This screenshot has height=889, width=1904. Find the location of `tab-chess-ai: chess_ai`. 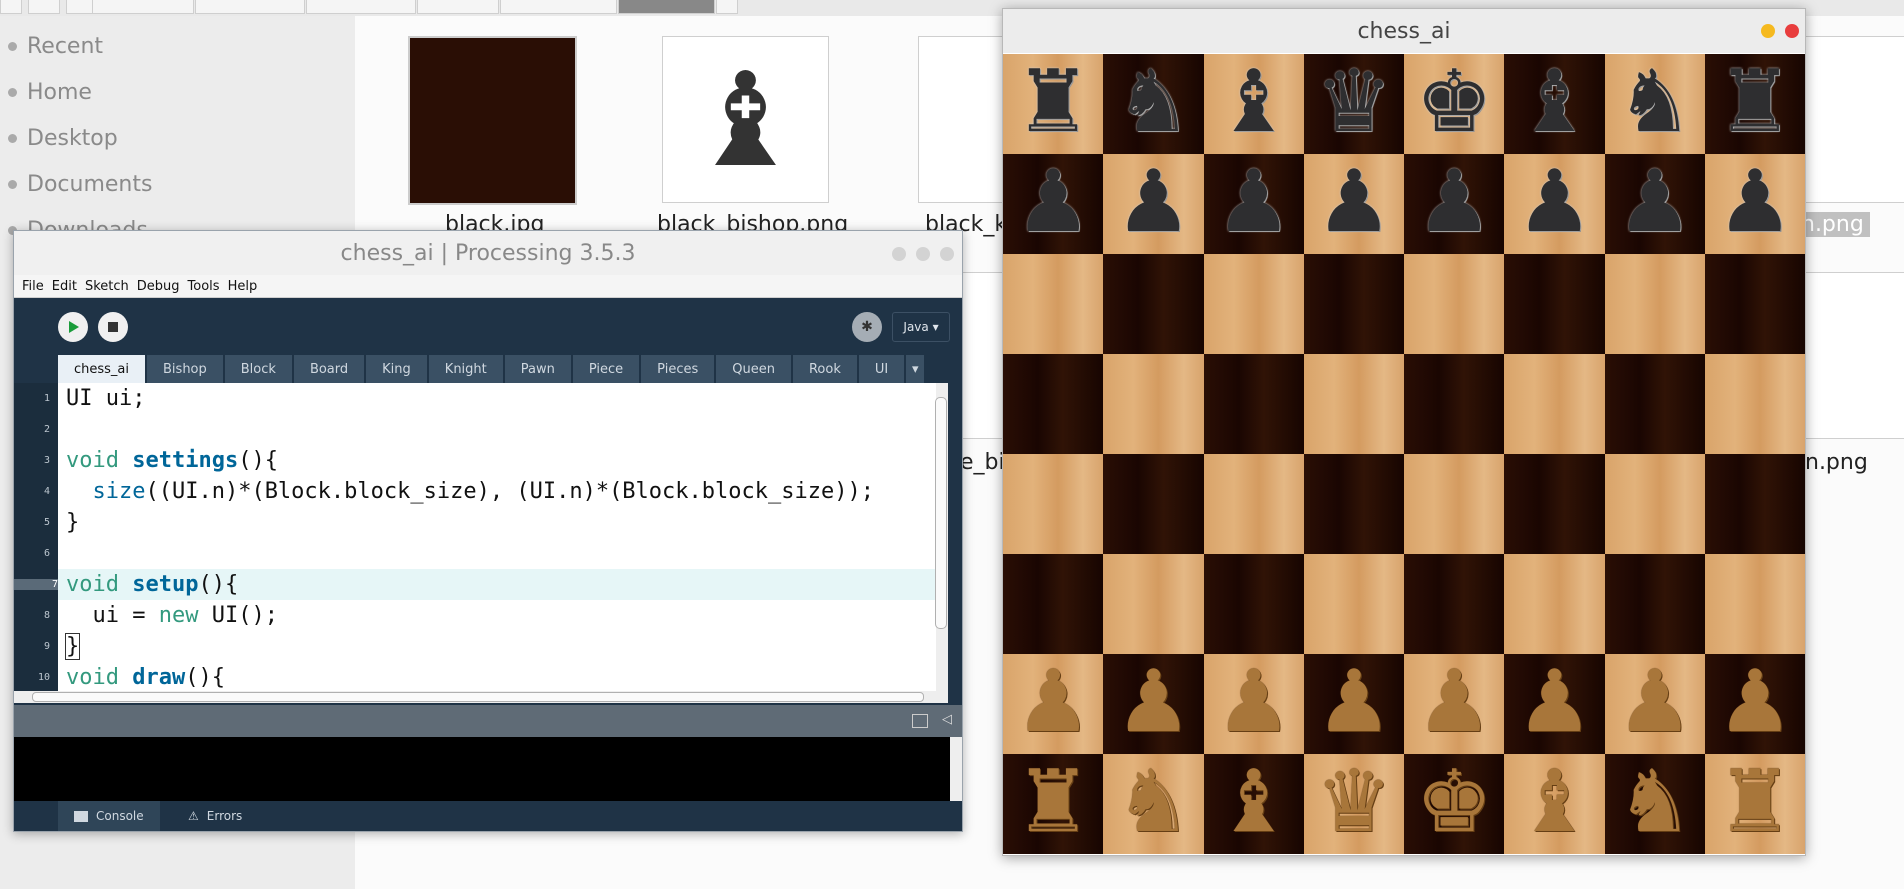

tab-chess-ai: chess_ai is located at coordinates (102, 369).